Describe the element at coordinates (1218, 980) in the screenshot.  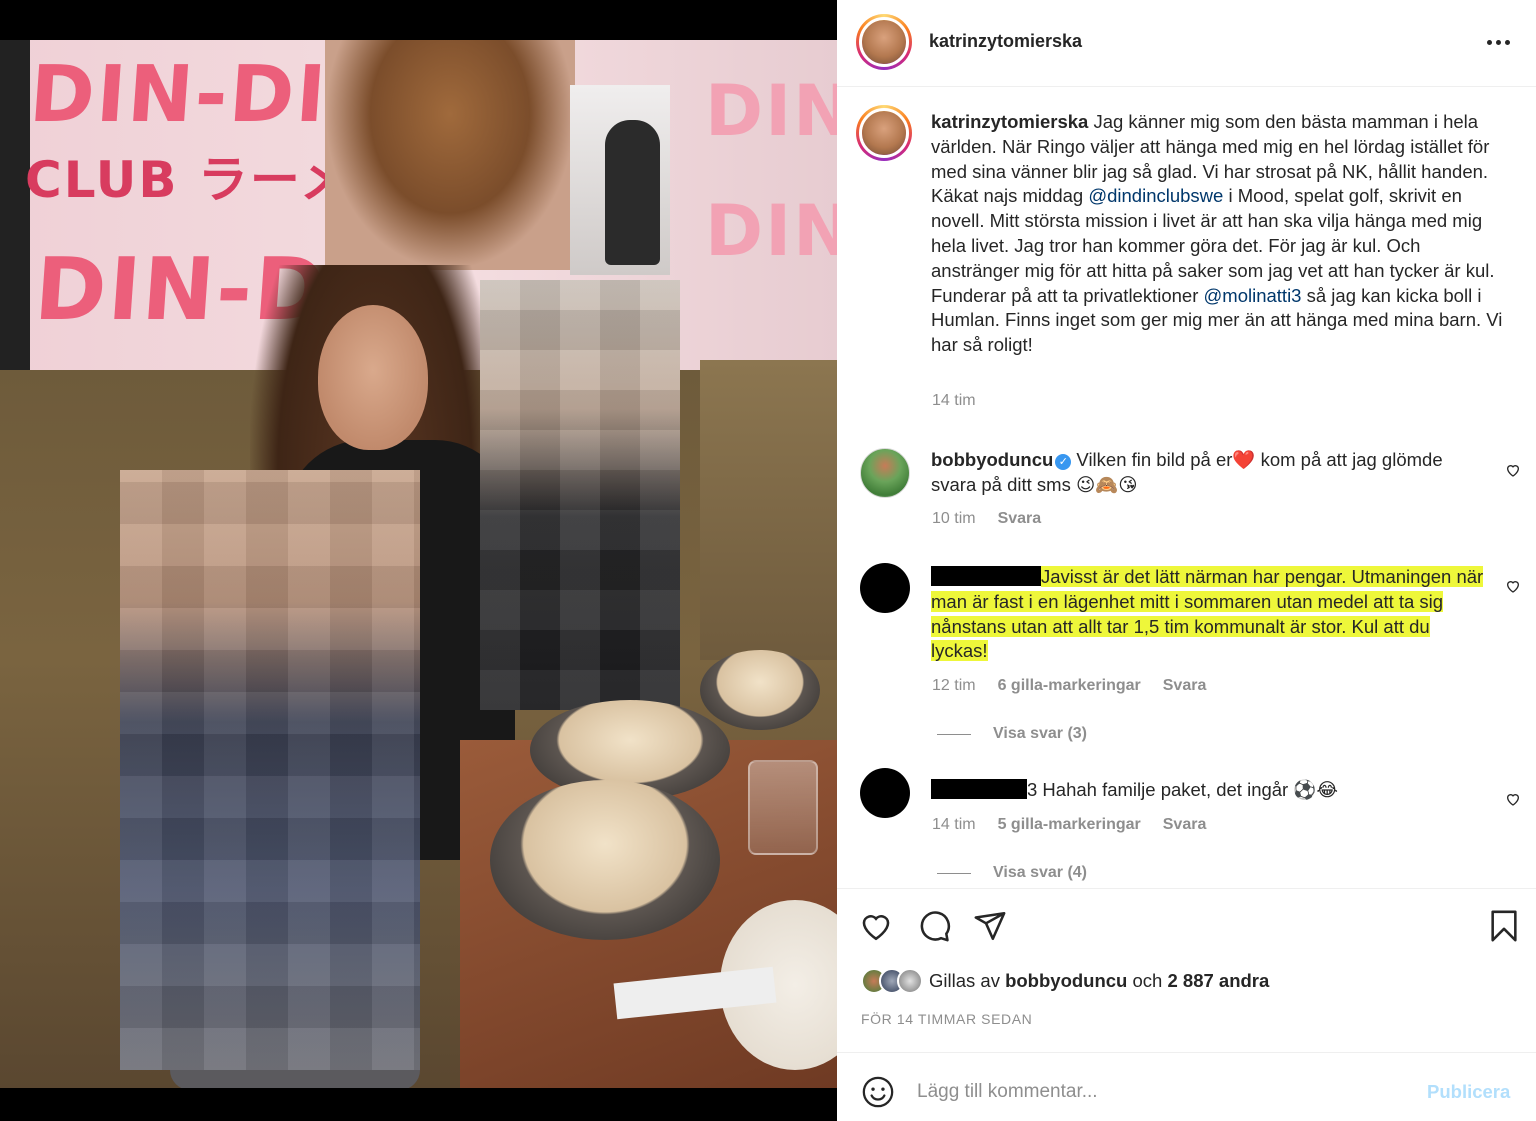
I see `likes-others: 2 887 andra` at that location.